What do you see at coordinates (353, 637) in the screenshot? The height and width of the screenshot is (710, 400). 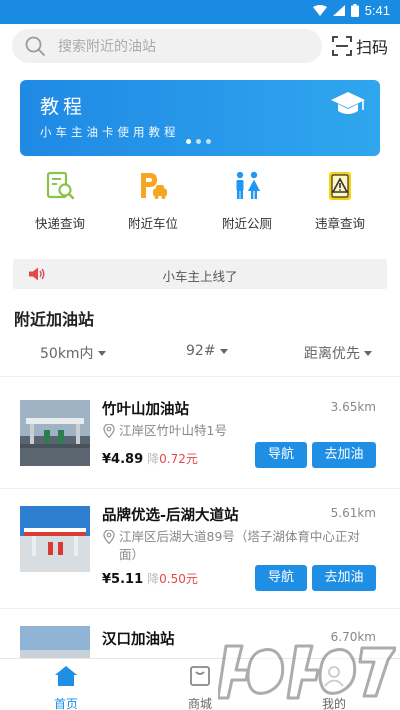 I see `station-distance: 6.70km` at bounding box center [353, 637].